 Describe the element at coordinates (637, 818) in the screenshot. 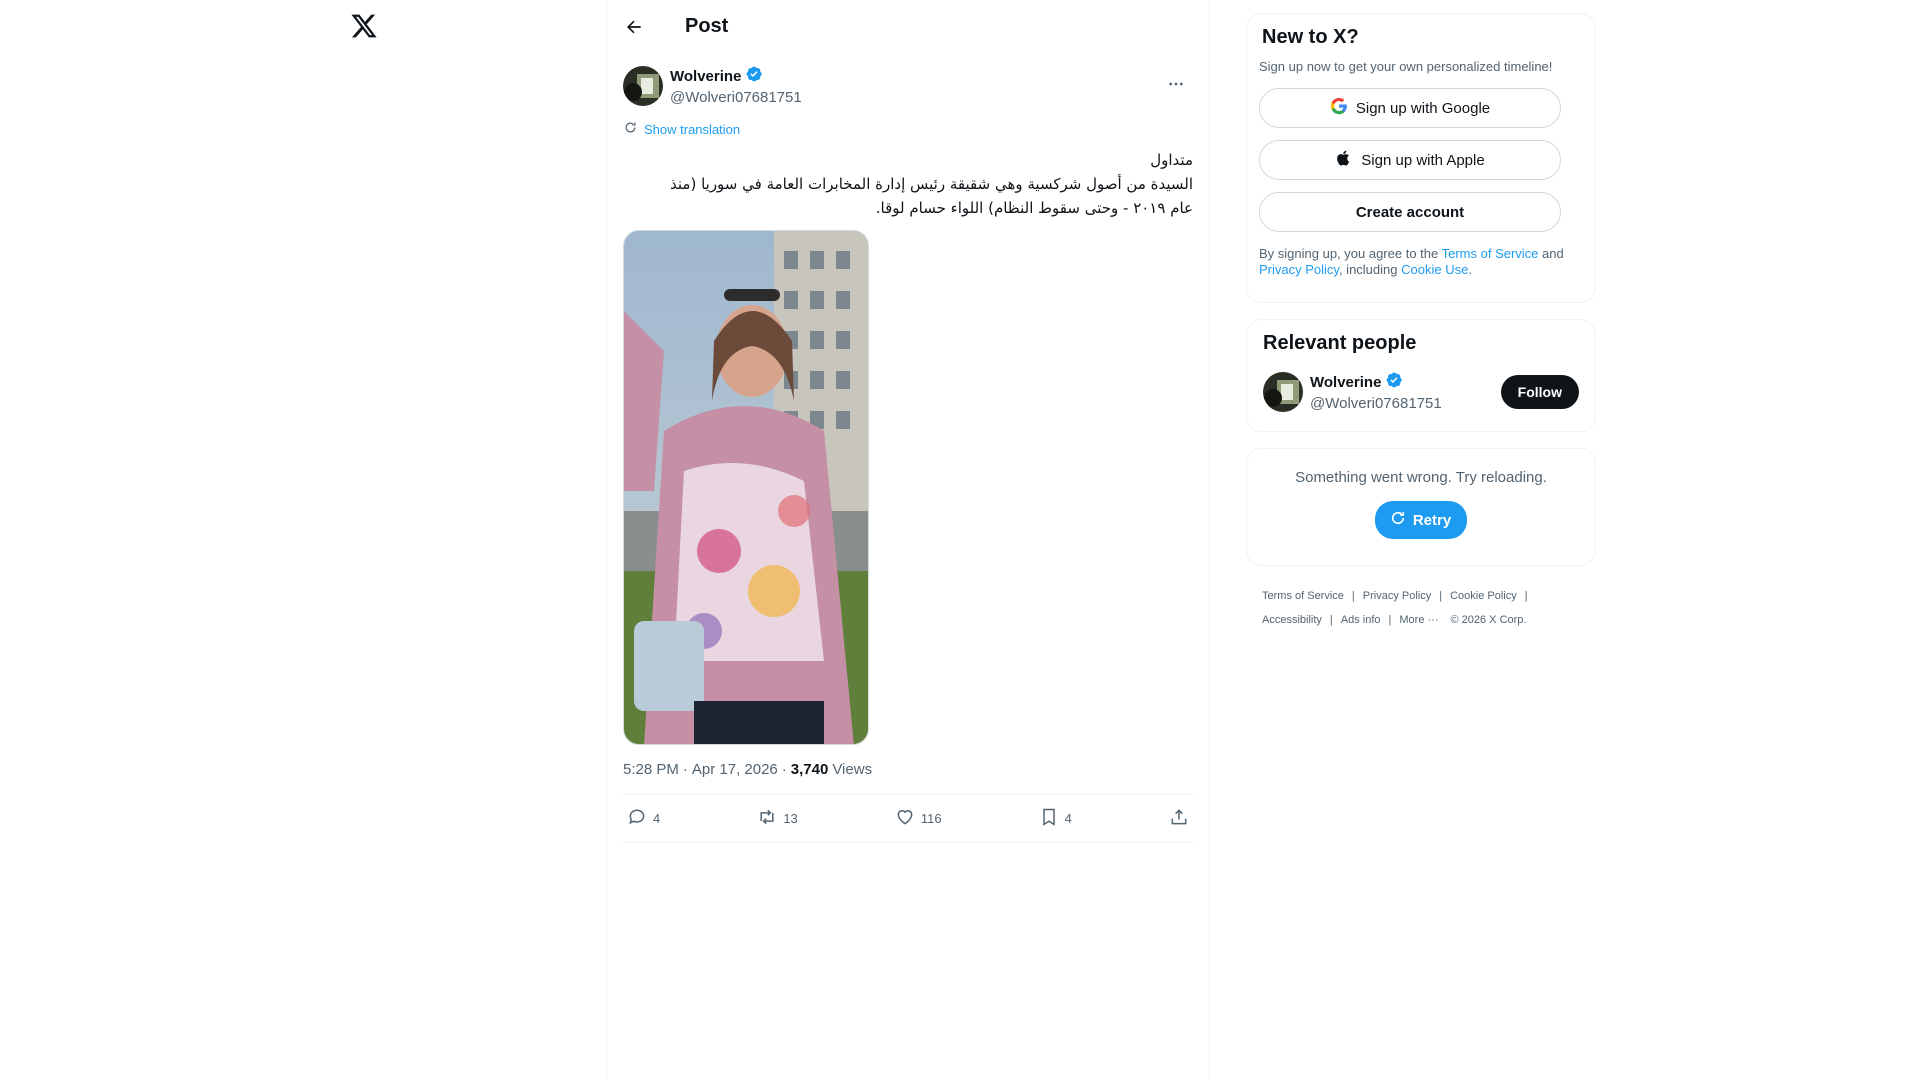

I see `reply-icon` at that location.